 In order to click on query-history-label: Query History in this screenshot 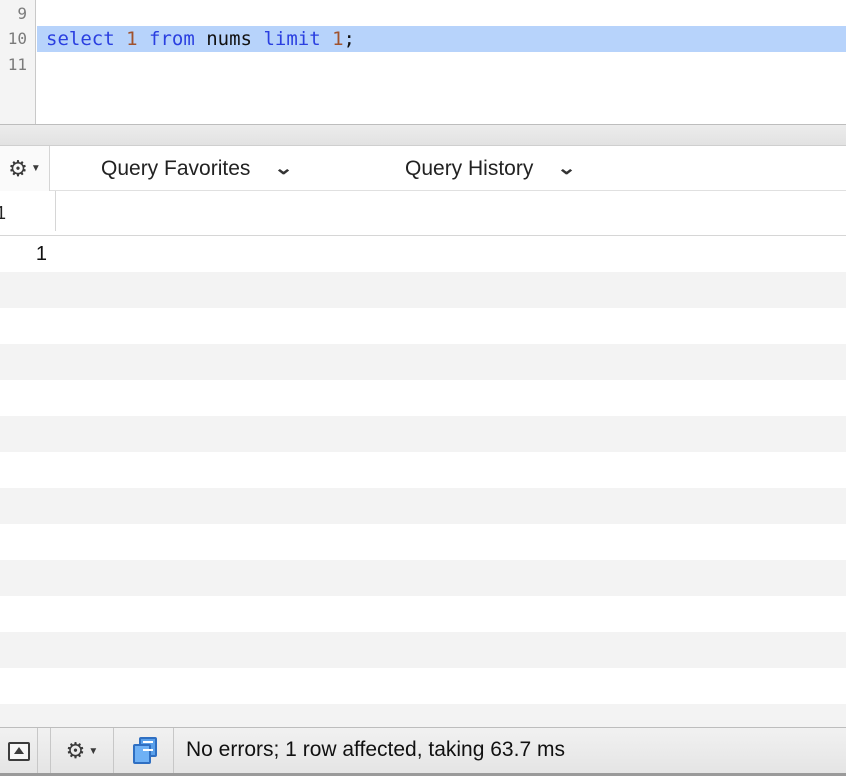, I will do `click(469, 168)`.